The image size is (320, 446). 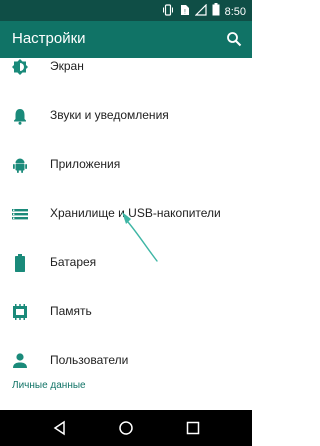 I want to click on settings-item-label: Пользователи, so click(x=89, y=360).